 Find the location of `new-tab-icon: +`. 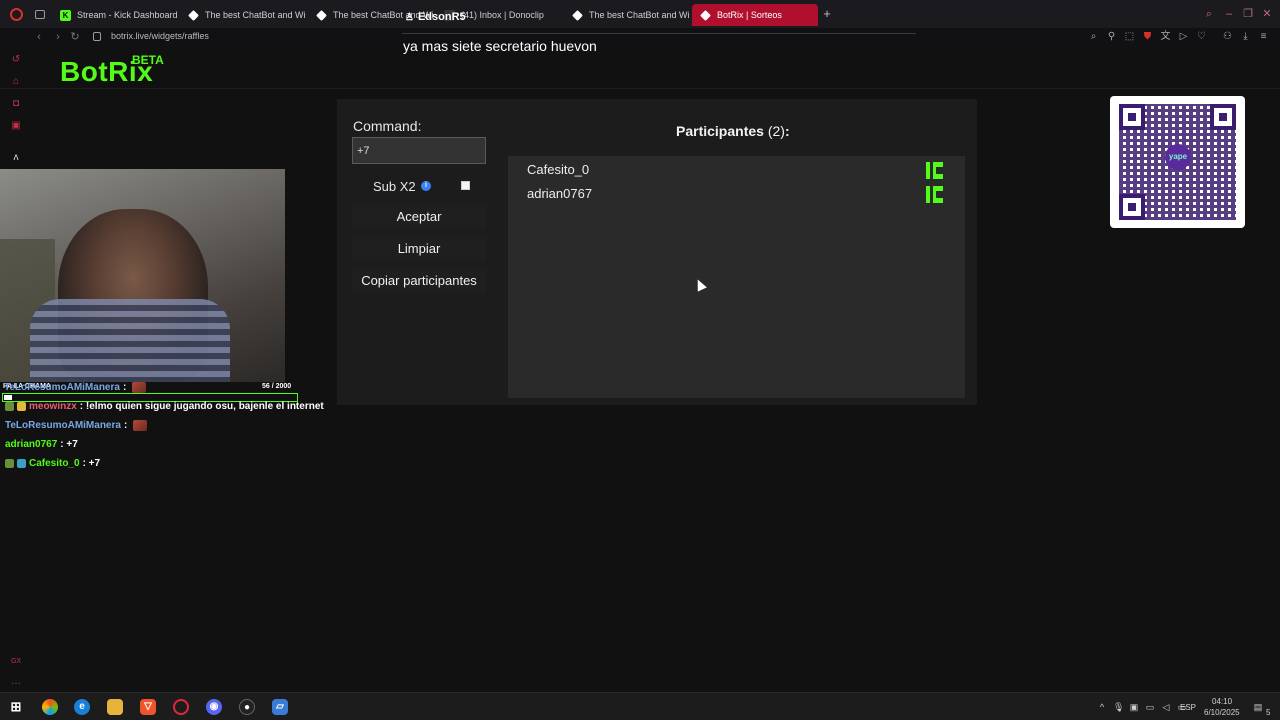

new-tab-icon: + is located at coordinates (827, 14).